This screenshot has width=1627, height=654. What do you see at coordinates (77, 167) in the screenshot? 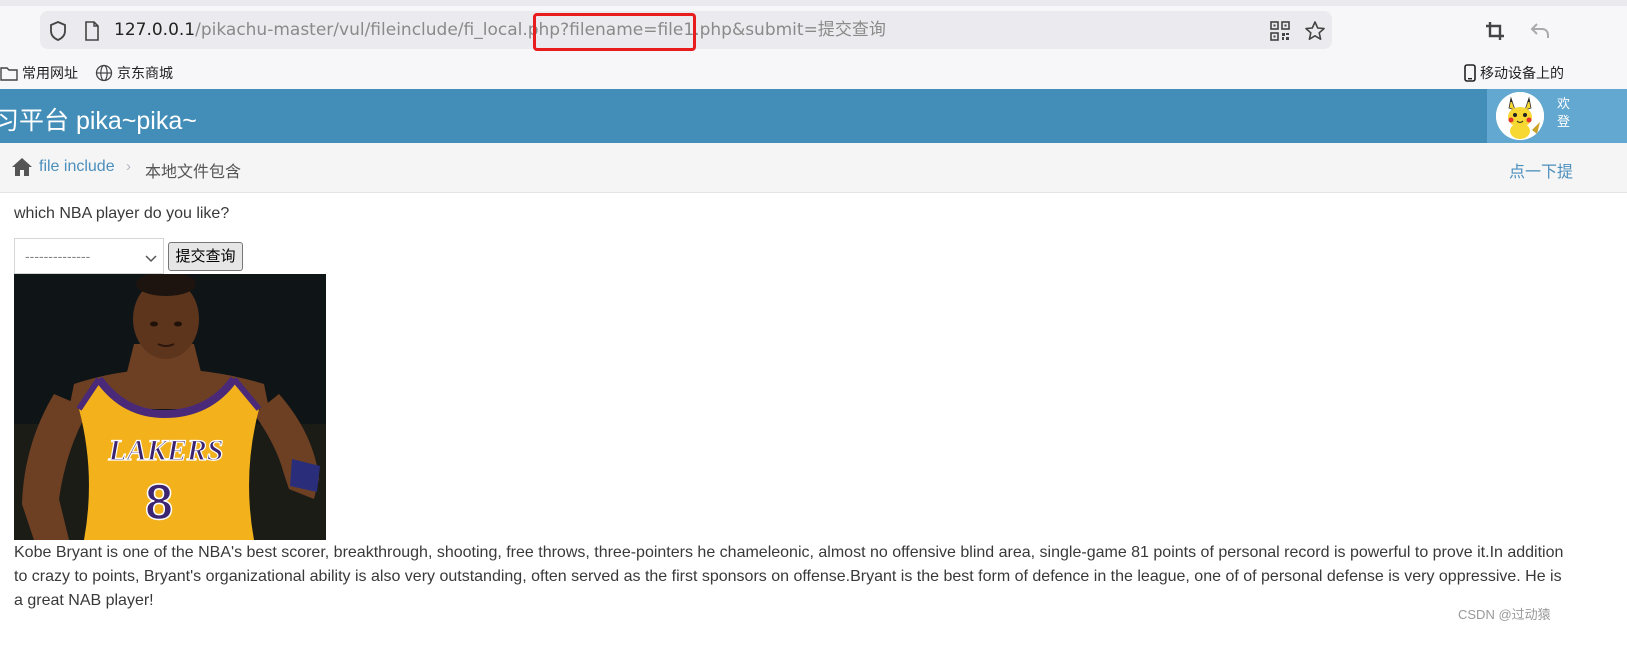
I see `breadcrumb-link-file-include: file include` at bounding box center [77, 167].